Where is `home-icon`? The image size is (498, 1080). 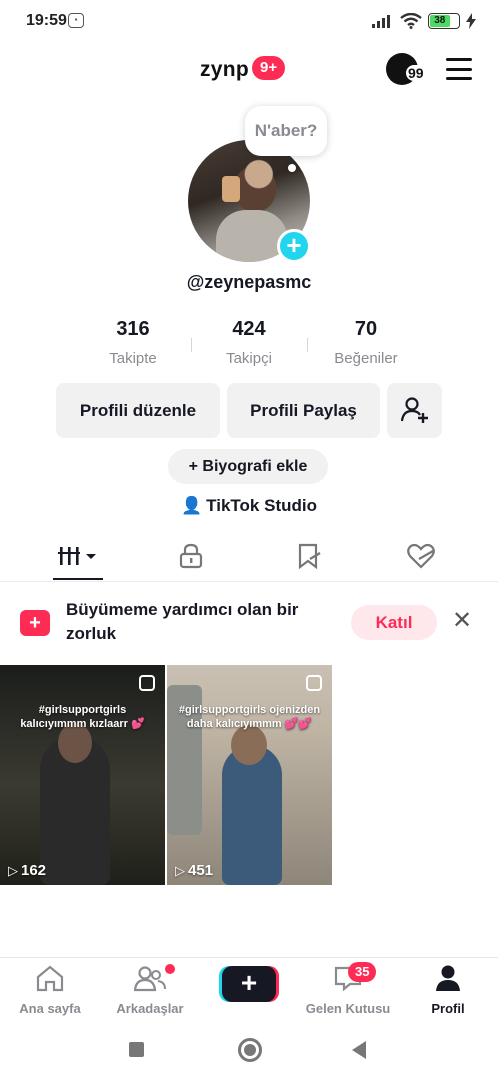
home-icon is located at coordinates (50, 978).